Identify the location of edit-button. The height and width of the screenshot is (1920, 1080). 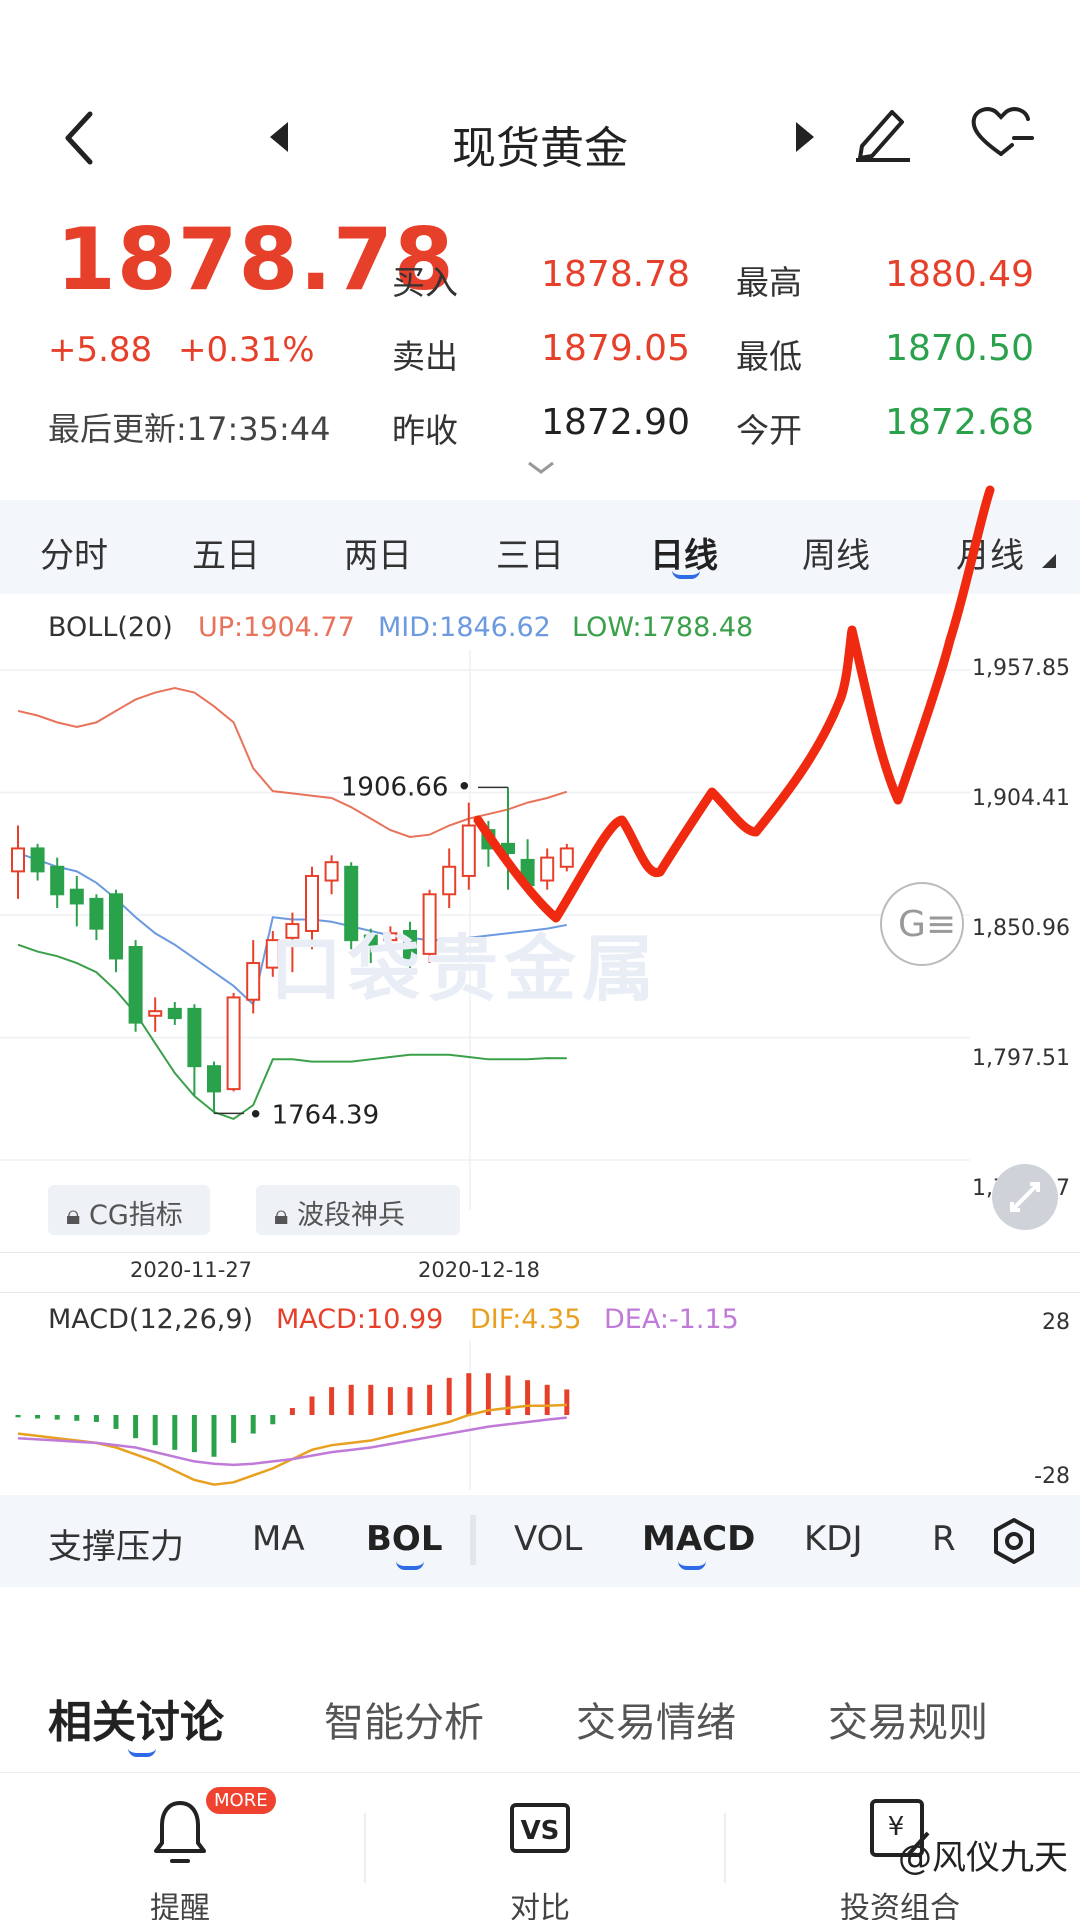
(883, 131).